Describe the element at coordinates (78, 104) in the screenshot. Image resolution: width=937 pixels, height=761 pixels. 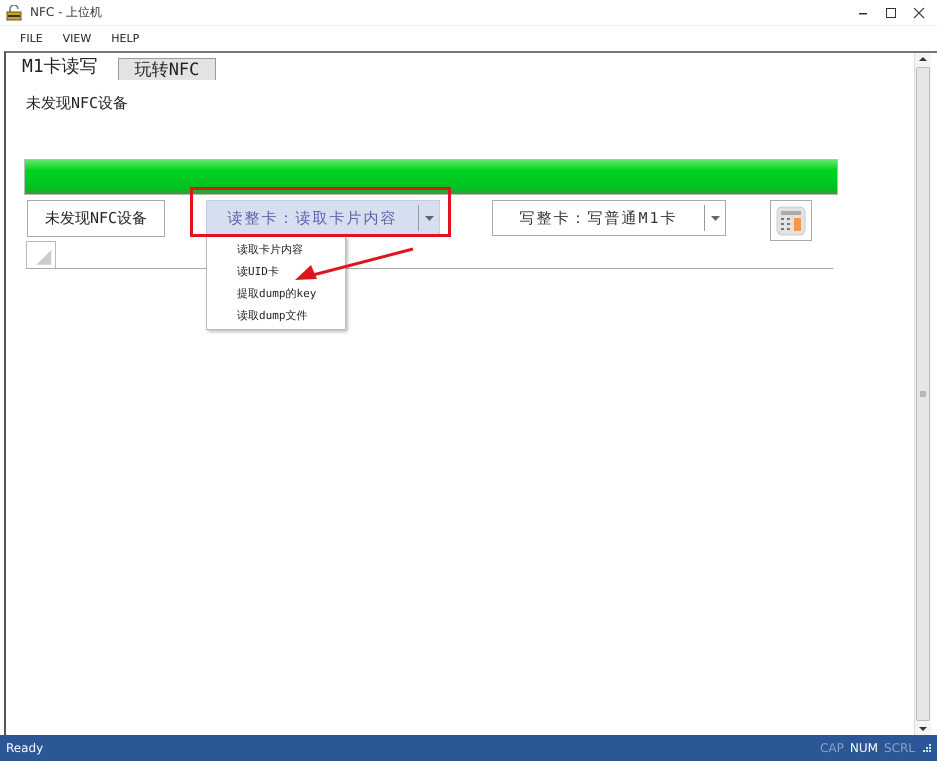
I see `device-status-label: 未发现NFC设备` at that location.